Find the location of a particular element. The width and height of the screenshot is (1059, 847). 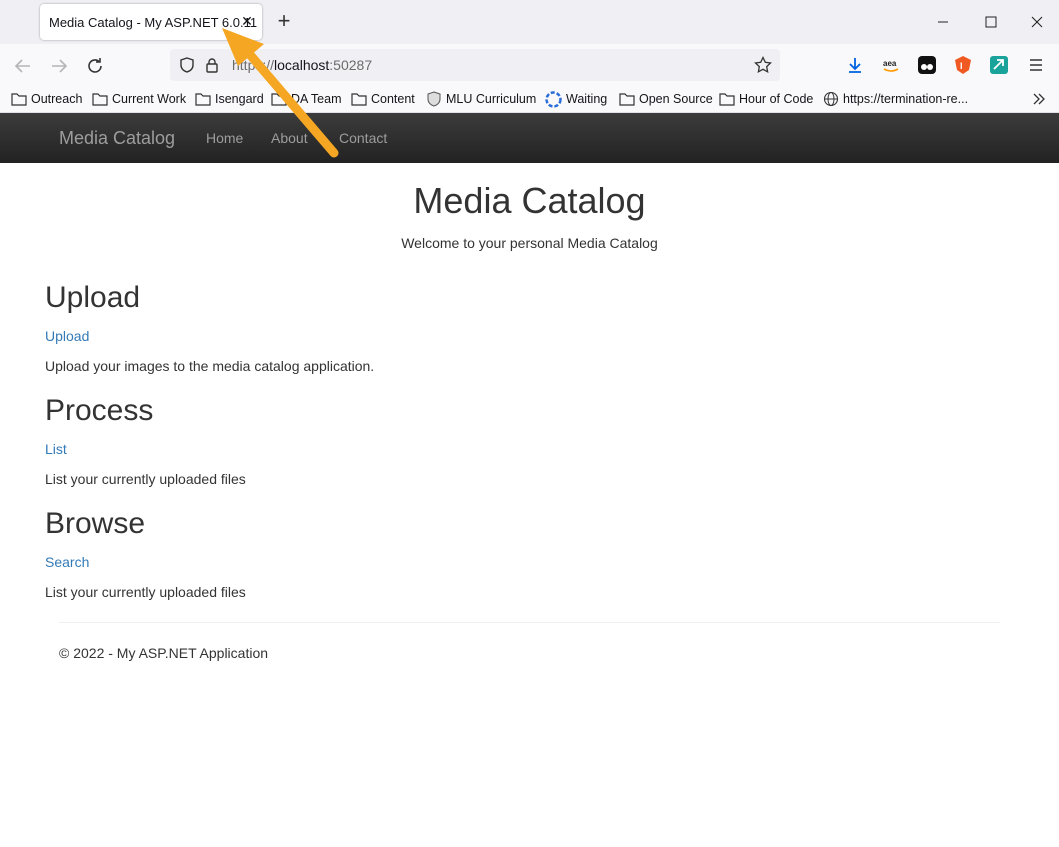

extension-icon is located at coordinates (999, 65).